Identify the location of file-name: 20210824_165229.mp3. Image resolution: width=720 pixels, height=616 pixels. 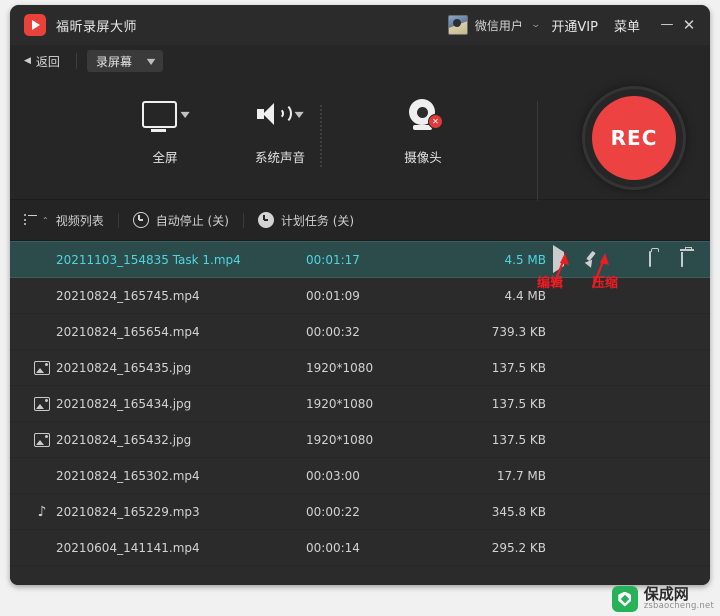
(128, 511).